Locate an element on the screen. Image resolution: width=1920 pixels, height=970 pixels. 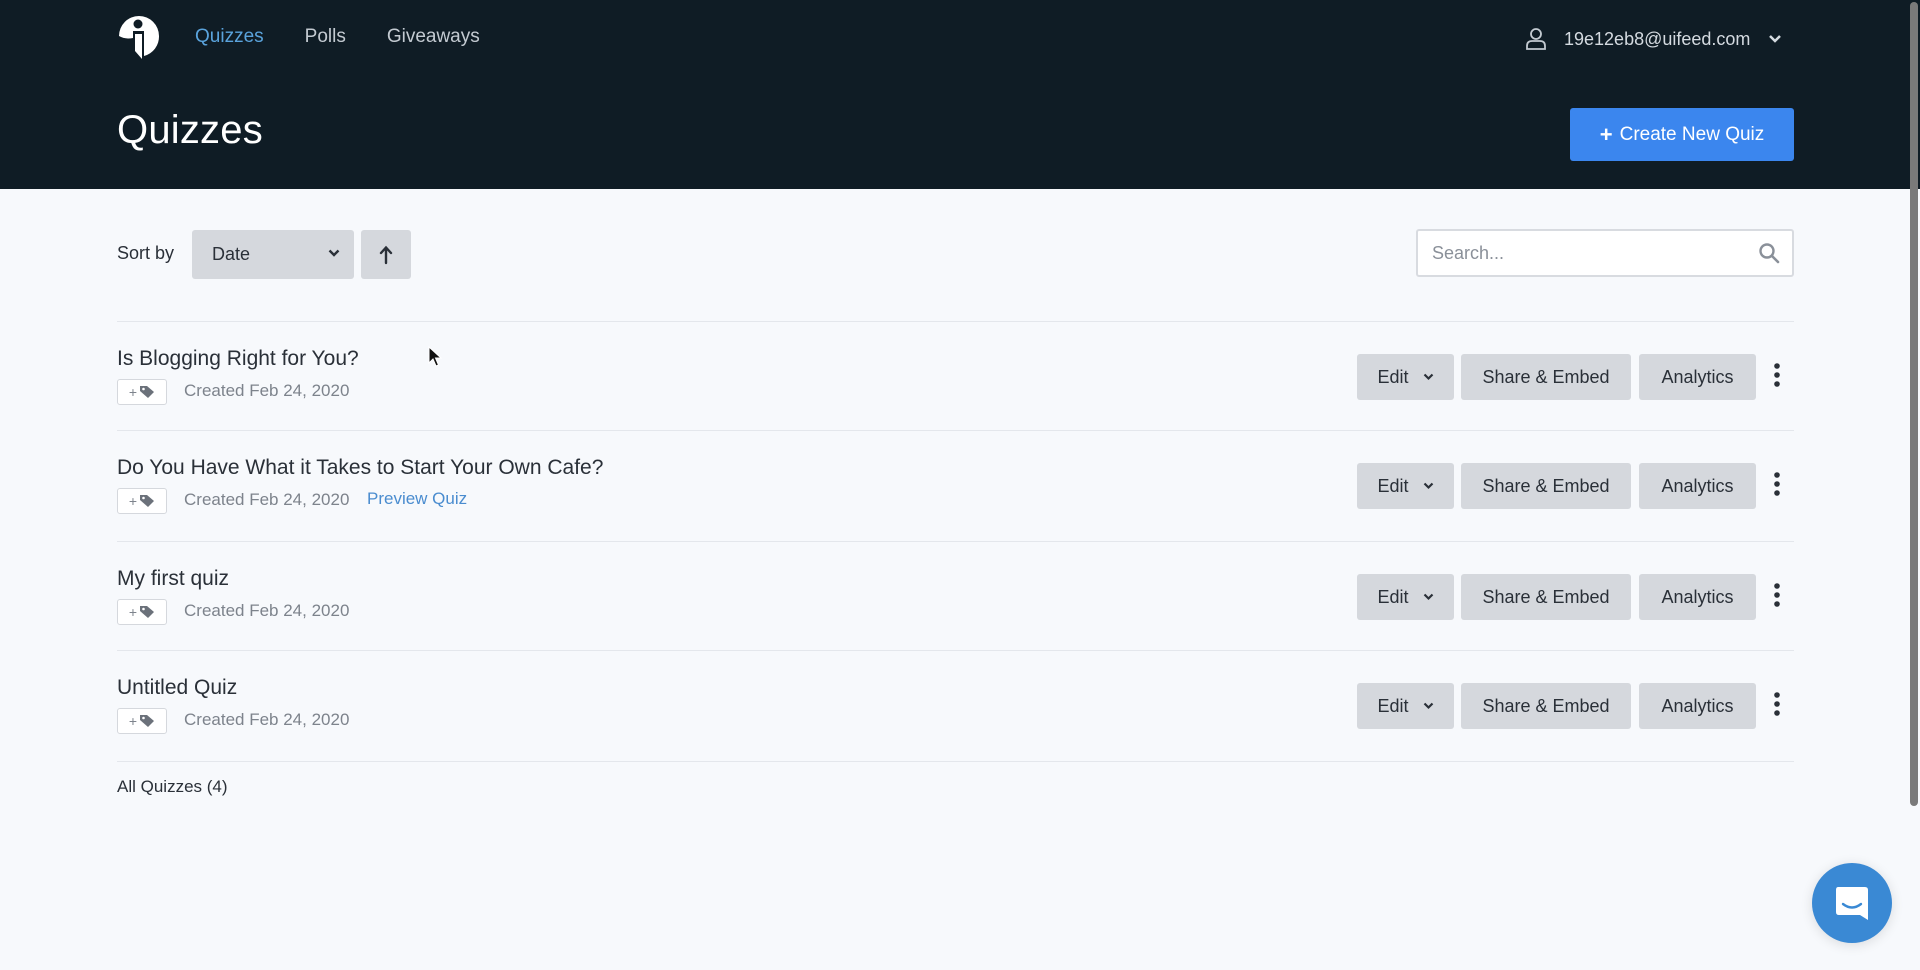
search-input is located at coordinates (1605, 253).